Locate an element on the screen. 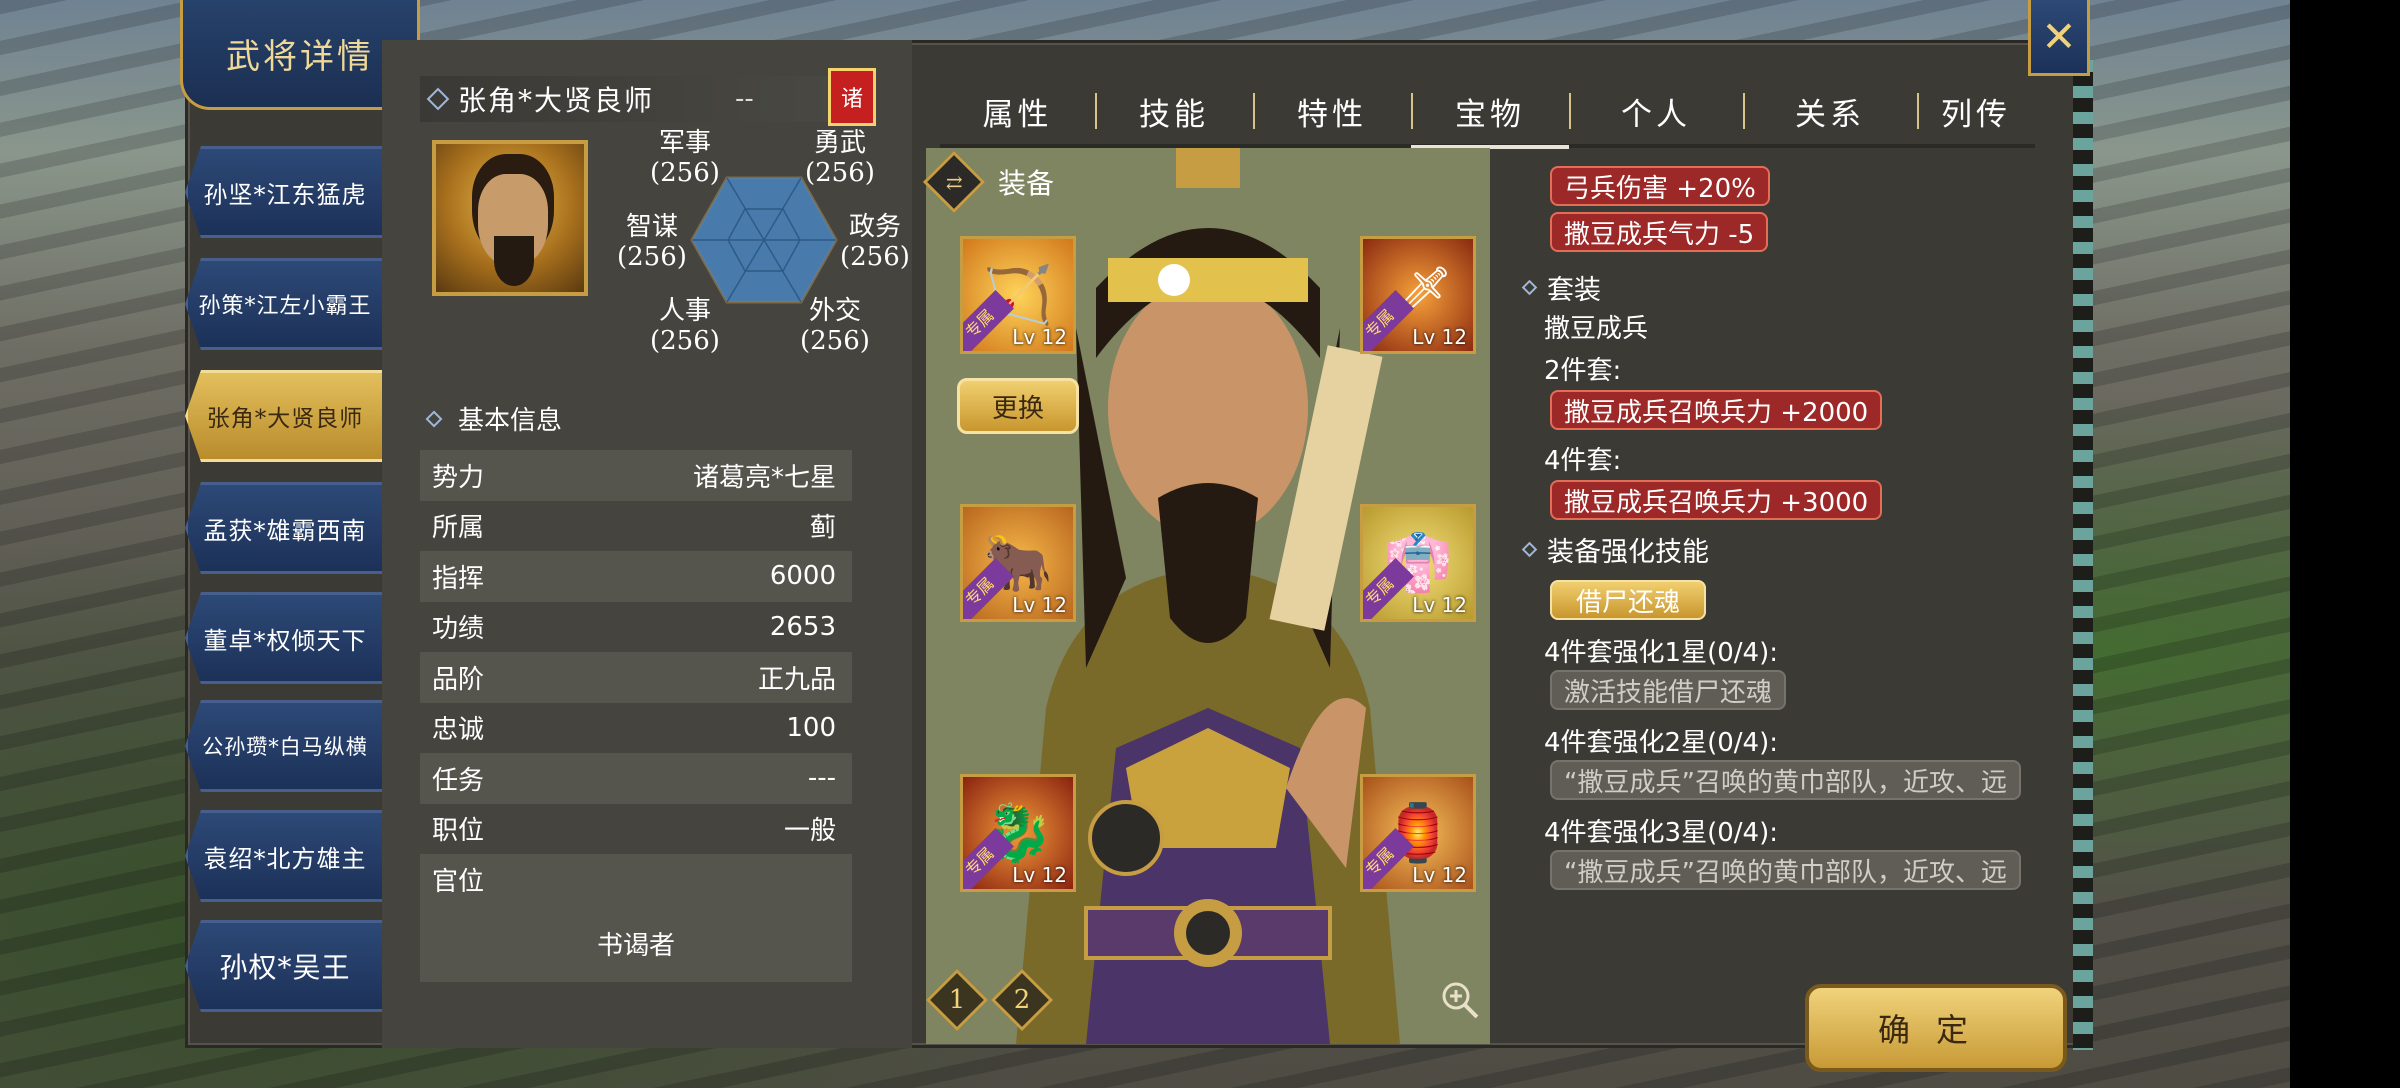  set2-label: 2件套: is located at coordinates (1583, 371).